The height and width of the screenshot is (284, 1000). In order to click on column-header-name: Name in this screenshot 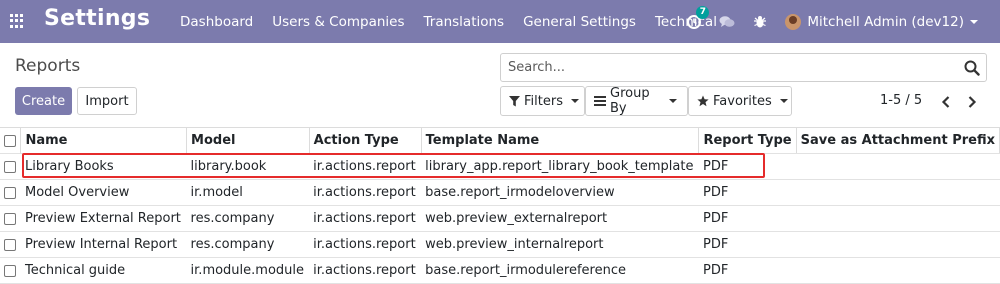, I will do `click(104, 140)`.